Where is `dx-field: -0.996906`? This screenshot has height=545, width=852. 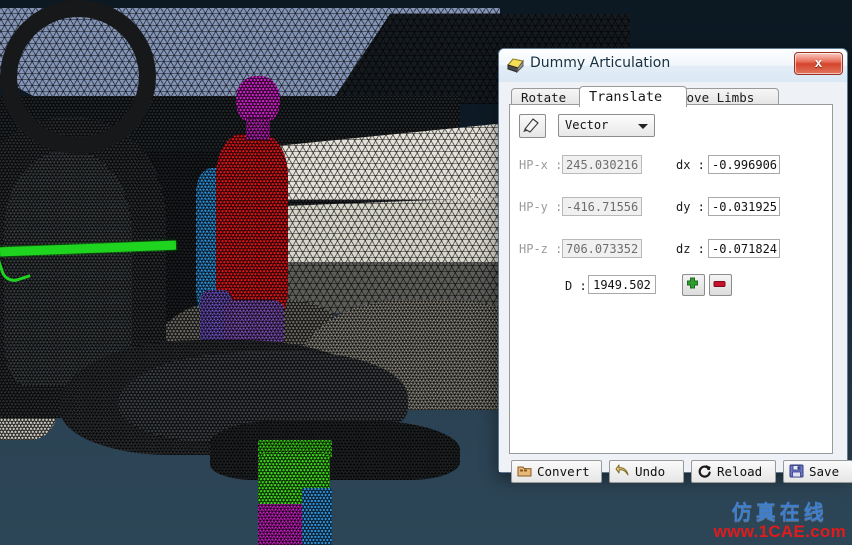
dx-field: -0.996906 is located at coordinates (744, 164).